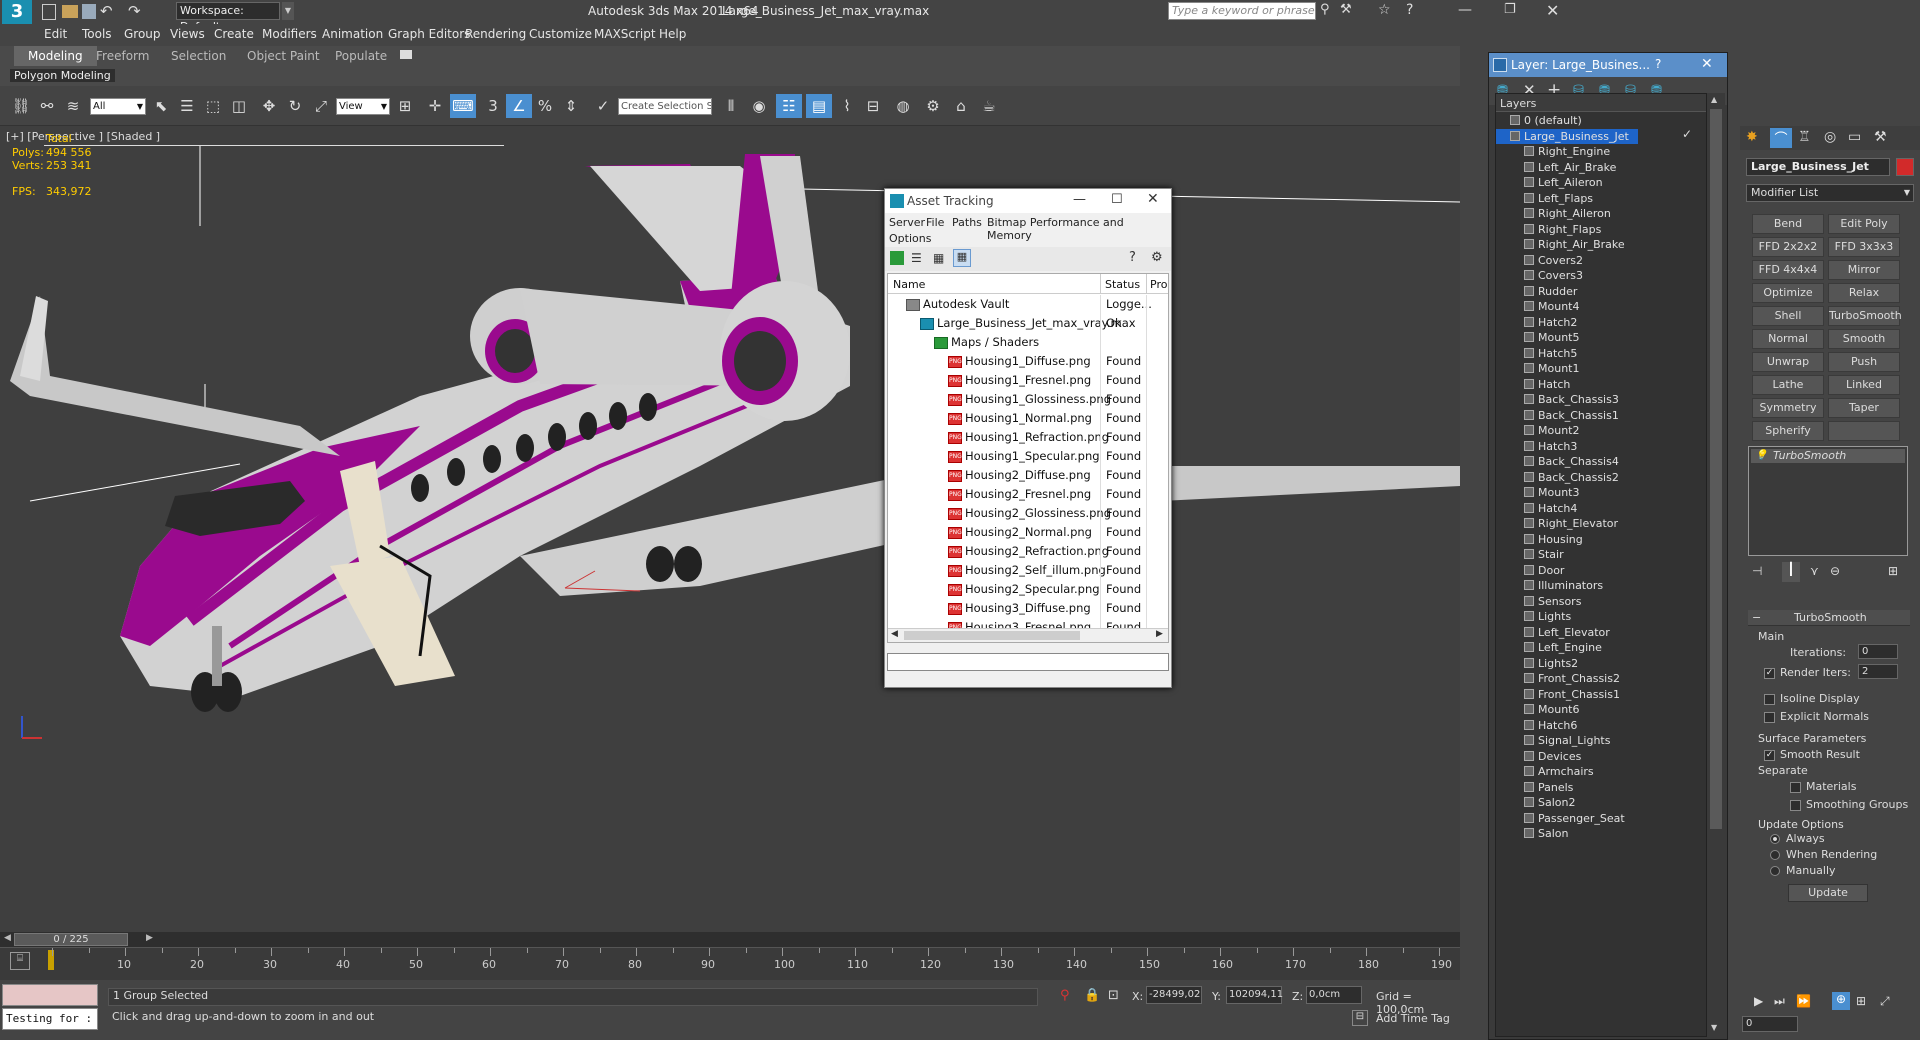 Image resolution: width=1920 pixels, height=1040 pixels. Describe the element at coordinates (239, 106) in the screenshot. I see `window-crossing-icon: ◫` at that location.